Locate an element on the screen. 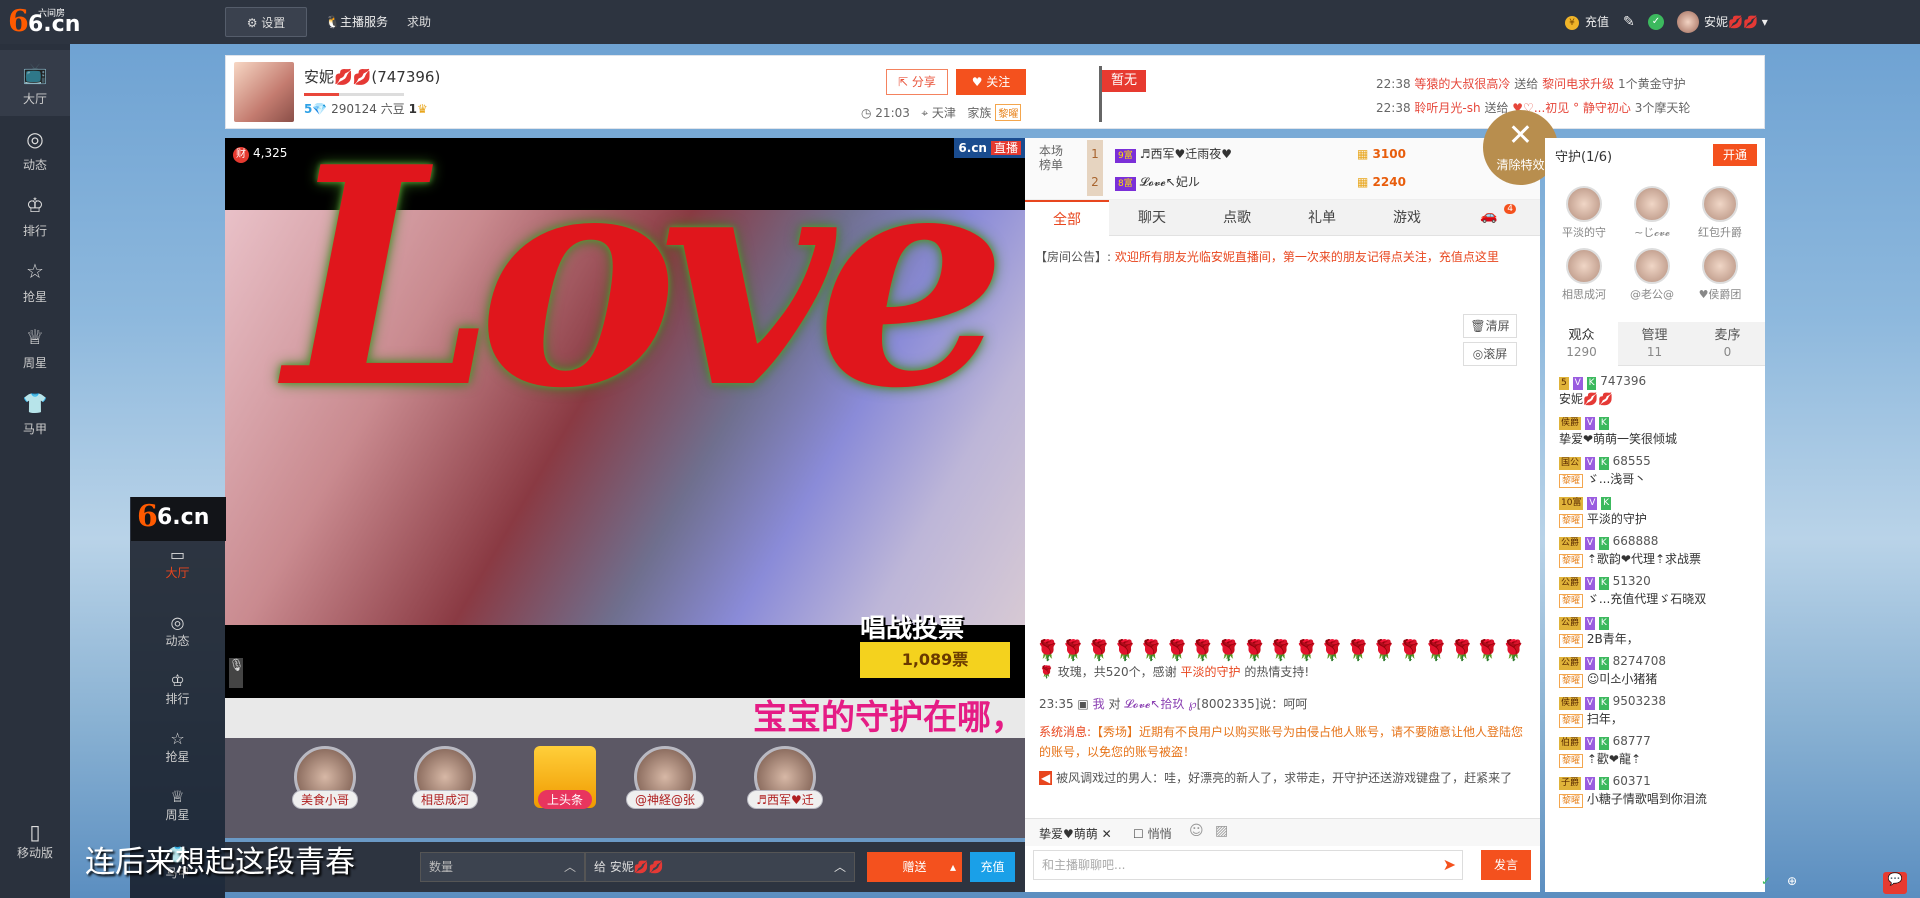  gift-sender: 聆听月光-sh is located at coordinates (1447, 108).